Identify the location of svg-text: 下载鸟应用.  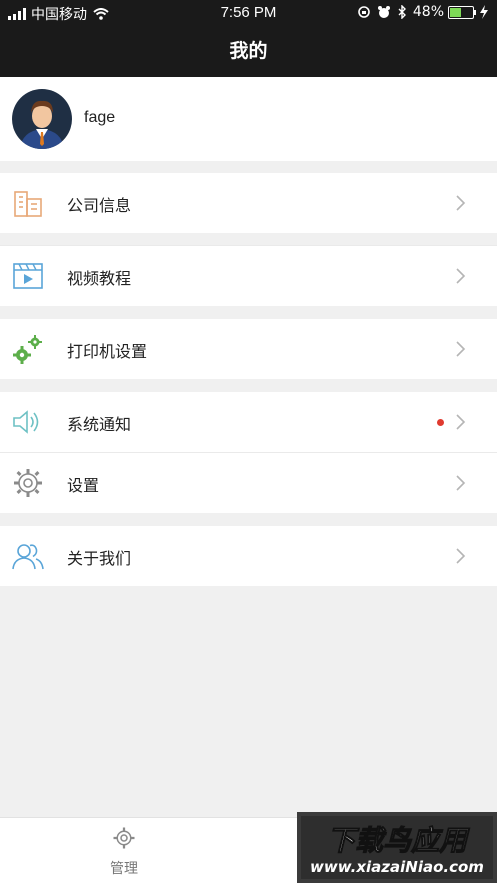
(398, 840).